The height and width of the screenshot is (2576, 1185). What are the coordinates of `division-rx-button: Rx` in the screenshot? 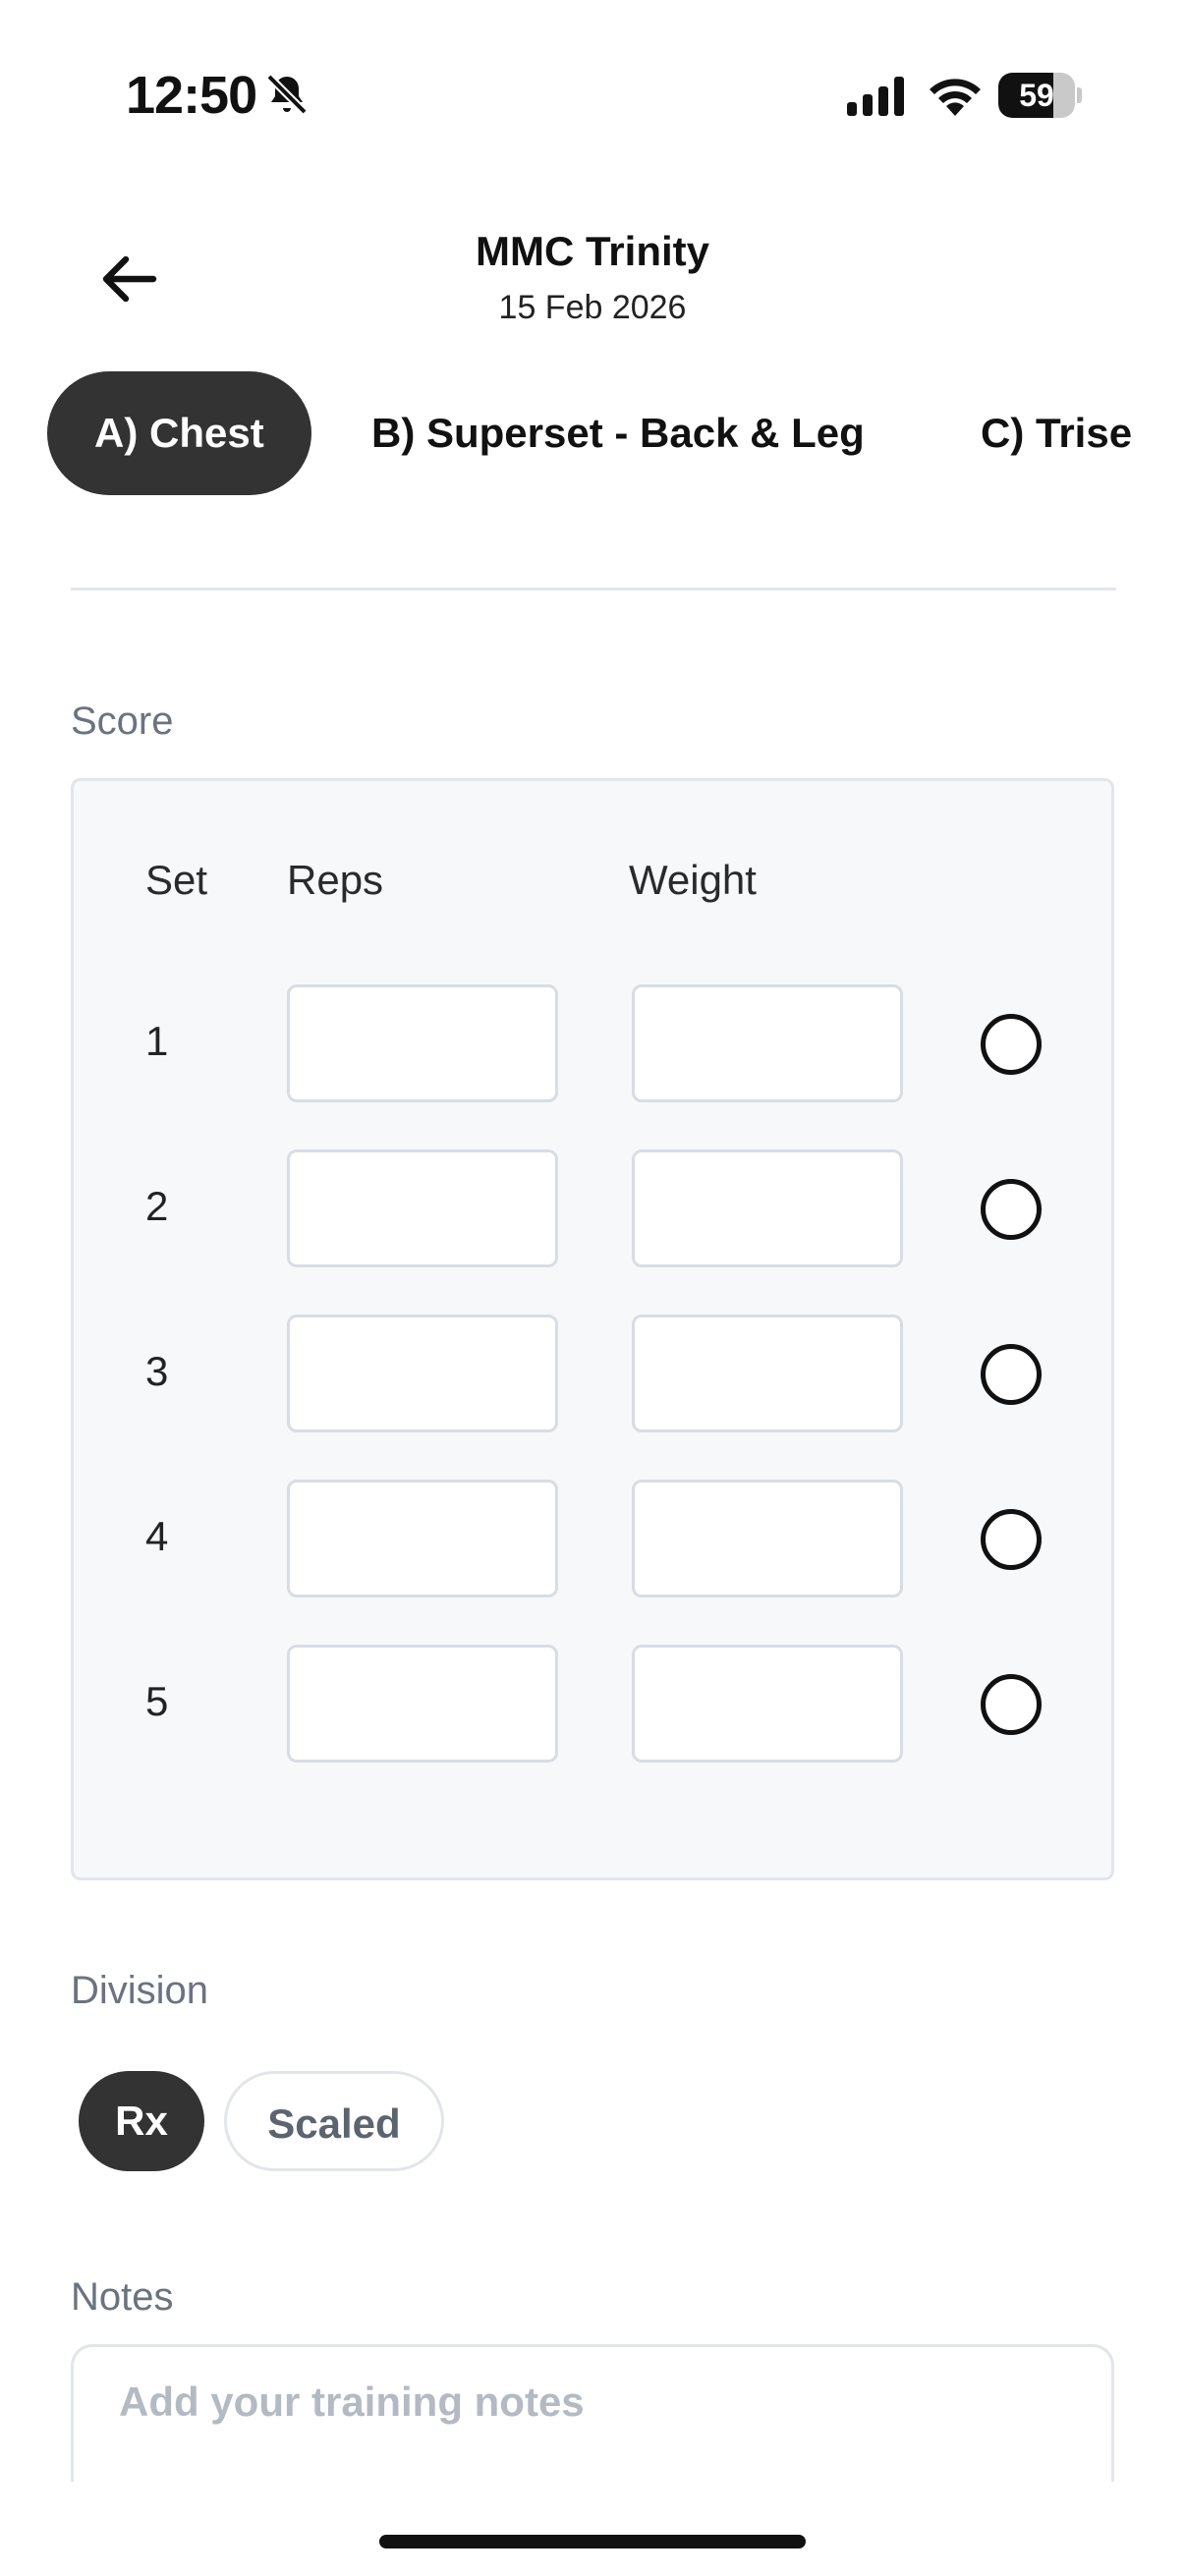 It's located at (141, 2121).